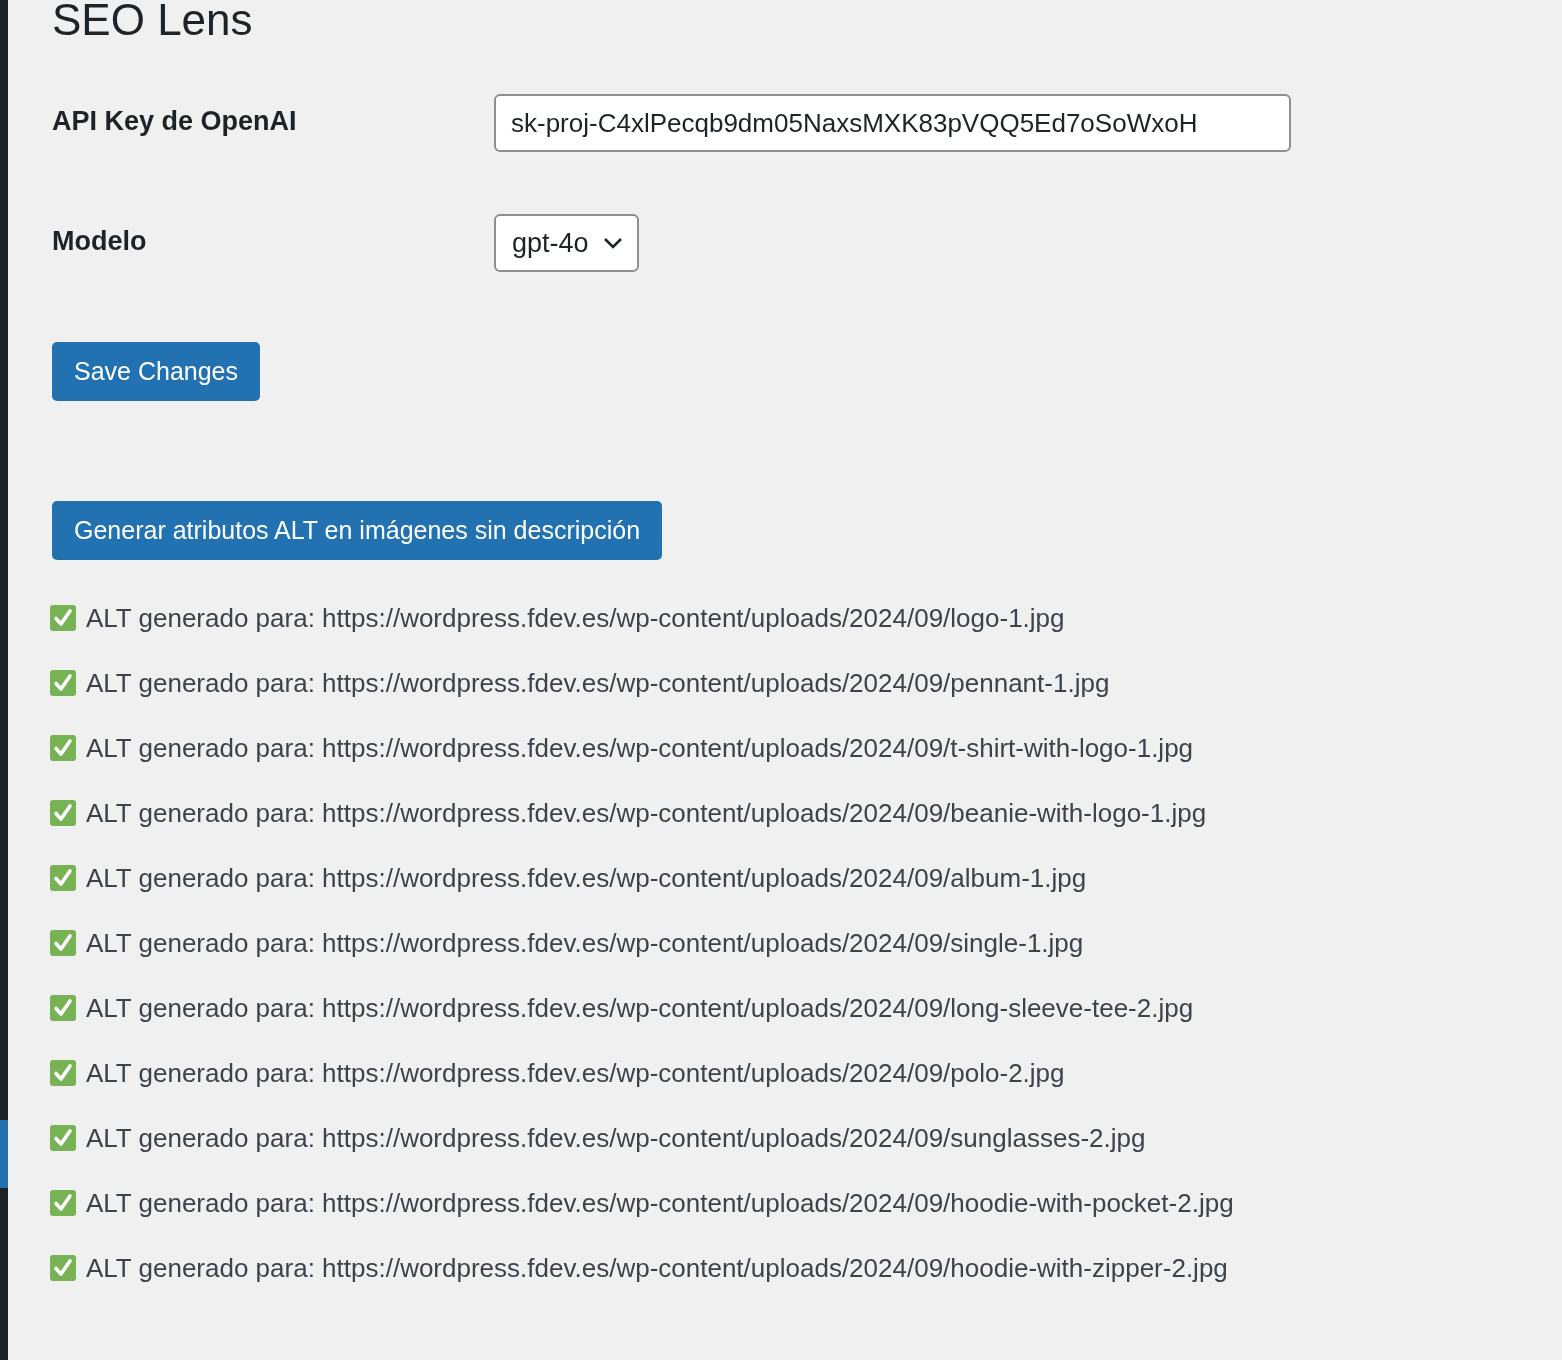  I want to click on log-message: ALT generado para: https://wordpress.fdev.es/wp-content/uploads/2024/09/polo-2.jpg, so click(575, 1073).